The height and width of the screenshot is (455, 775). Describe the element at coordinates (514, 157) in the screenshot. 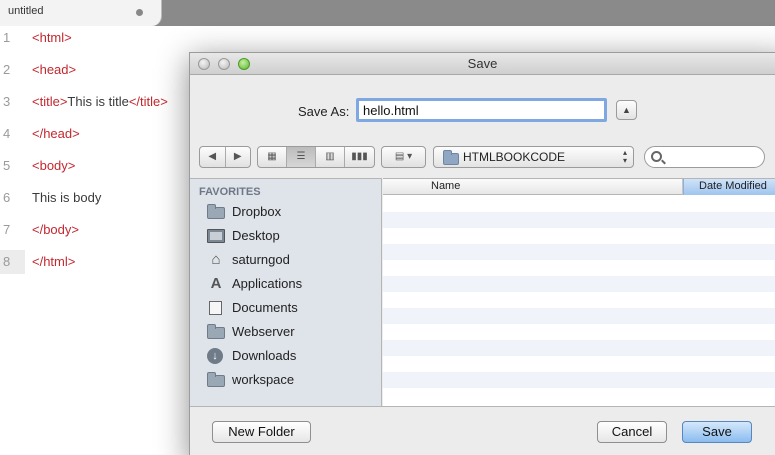

I see `location-label: HTMLBOOKCODE` at that location.